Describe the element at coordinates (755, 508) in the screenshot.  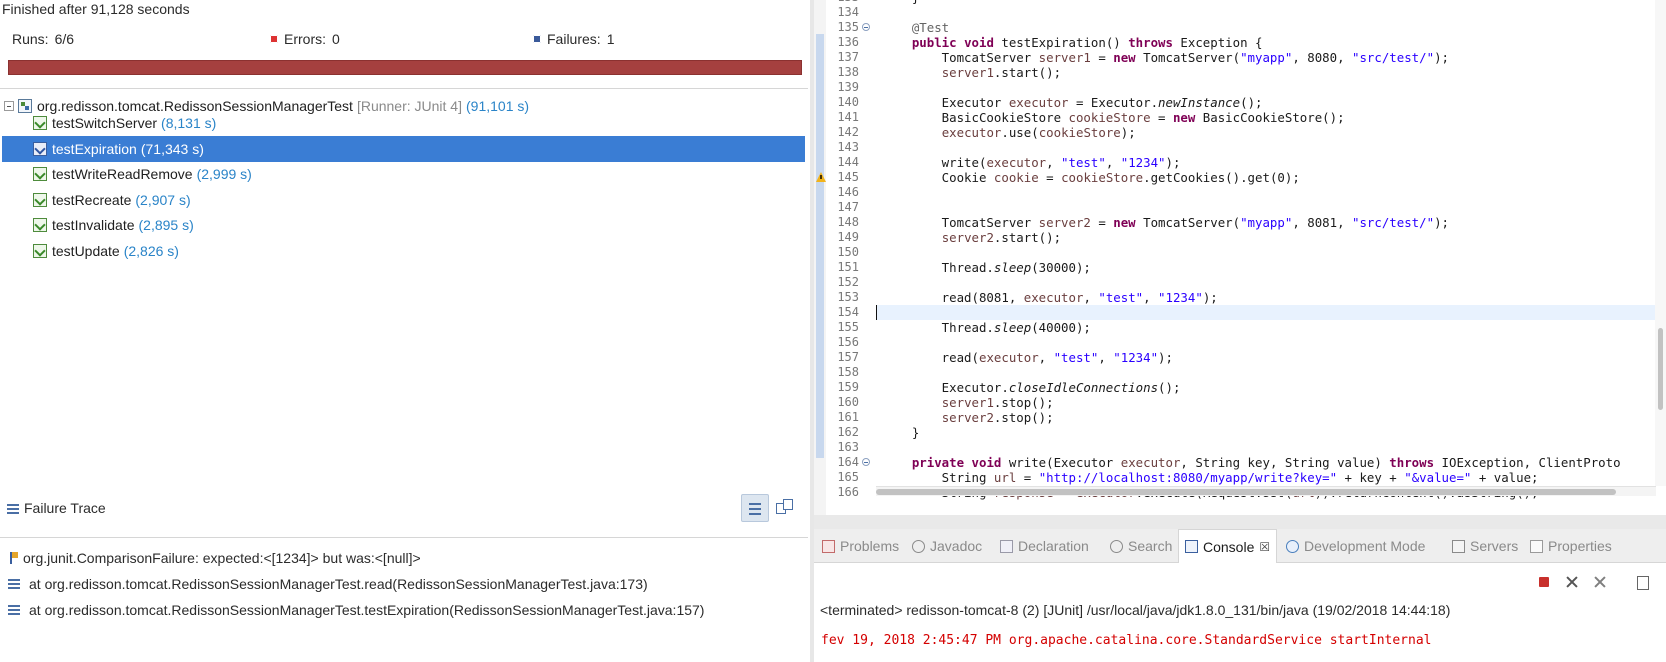
I see `filter-stack-trace-button` at that location.